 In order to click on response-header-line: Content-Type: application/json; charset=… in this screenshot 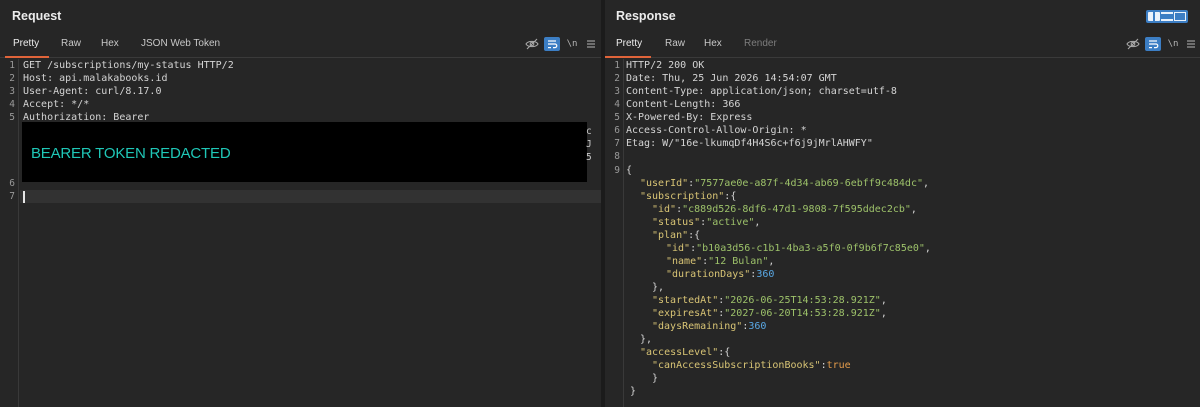, I will do `click(761, 91)`.